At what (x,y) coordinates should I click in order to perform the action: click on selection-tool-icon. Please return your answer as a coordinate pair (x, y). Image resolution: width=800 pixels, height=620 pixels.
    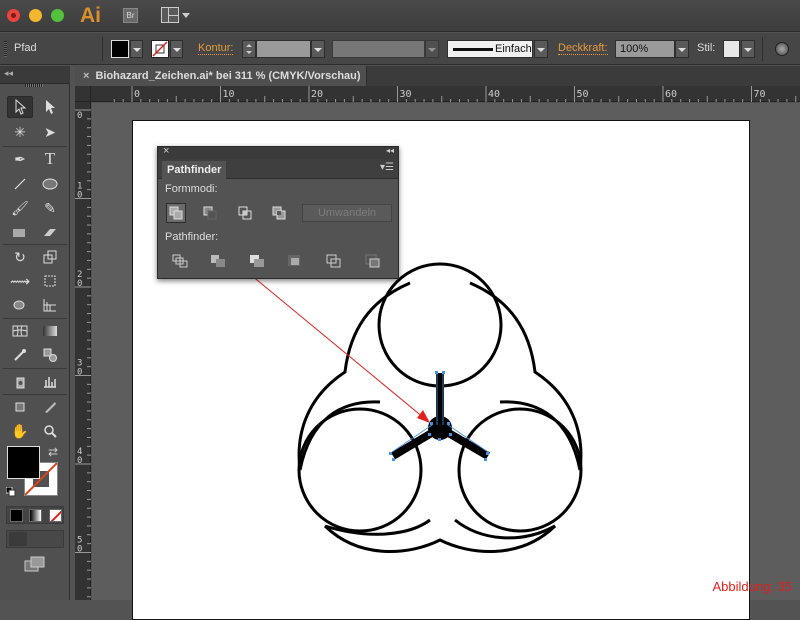
    Looking at the image, I should click on (20, 107).